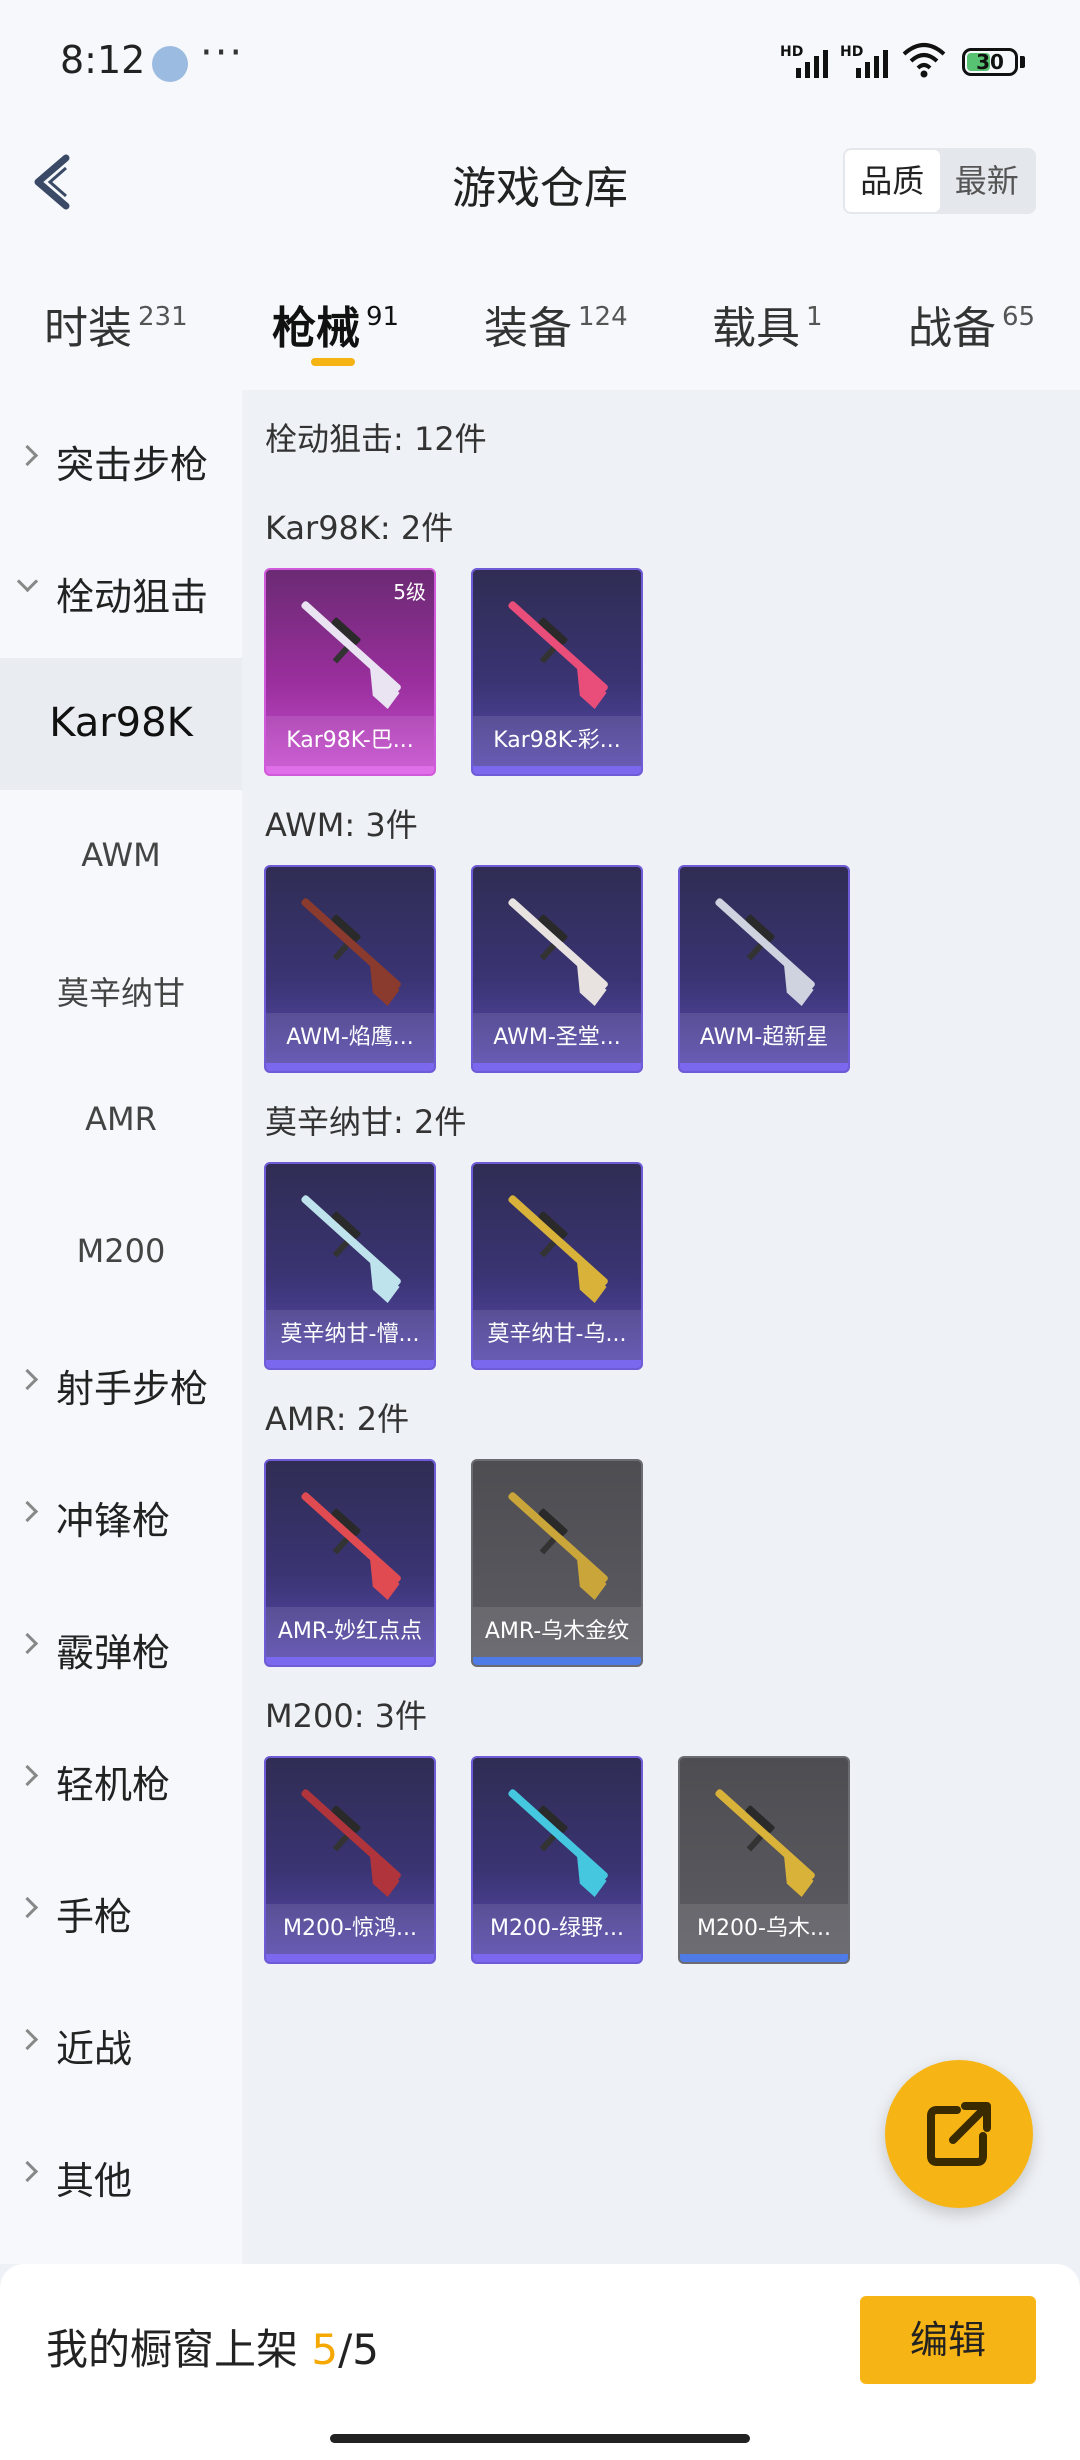 The height and width of the screenshot is (2460, 1080). What do you see at coordinates (335, 324) in the screenshot?
I see `tab-firearms: 枪械 91` at bounding box center [335, 324].